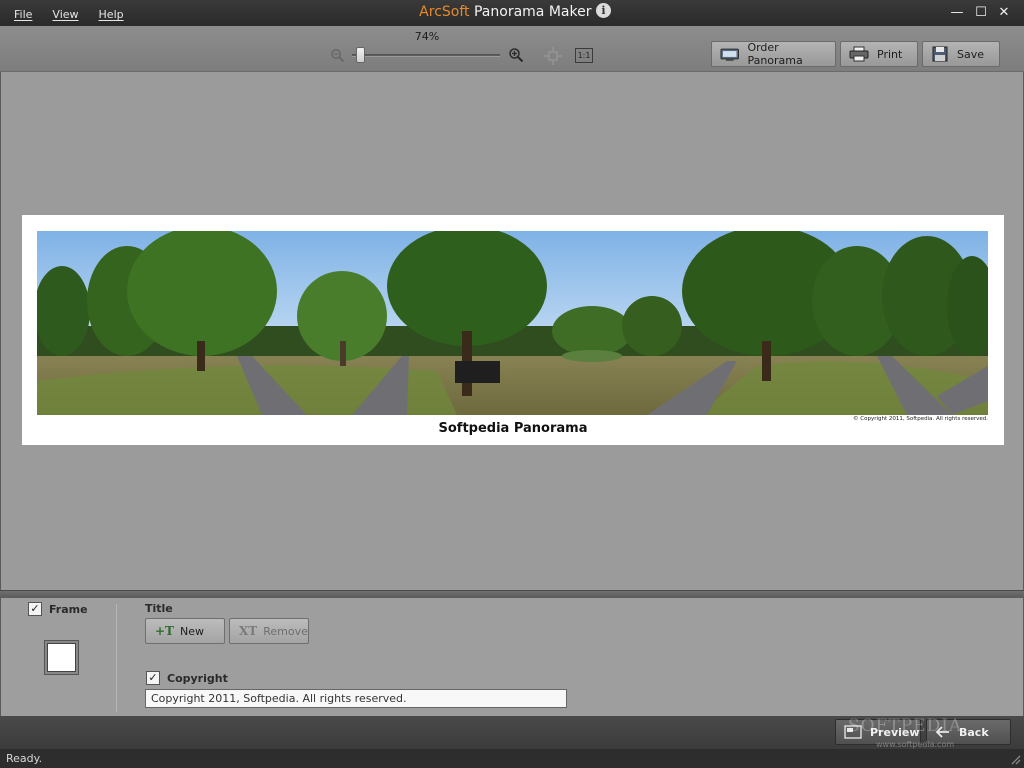  Describe the element at coordinates (197, 678) in the screenshot. I see `copyright-label: Copyright` at that location.